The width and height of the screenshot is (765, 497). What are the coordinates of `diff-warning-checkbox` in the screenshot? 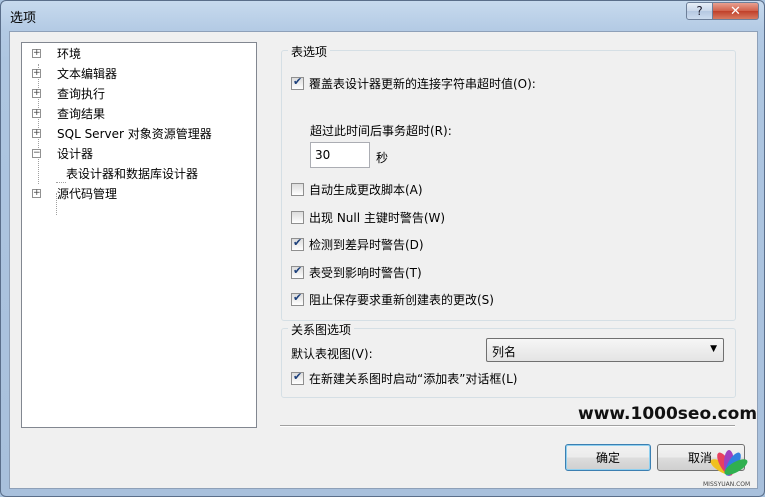 It's located at (297, 243).